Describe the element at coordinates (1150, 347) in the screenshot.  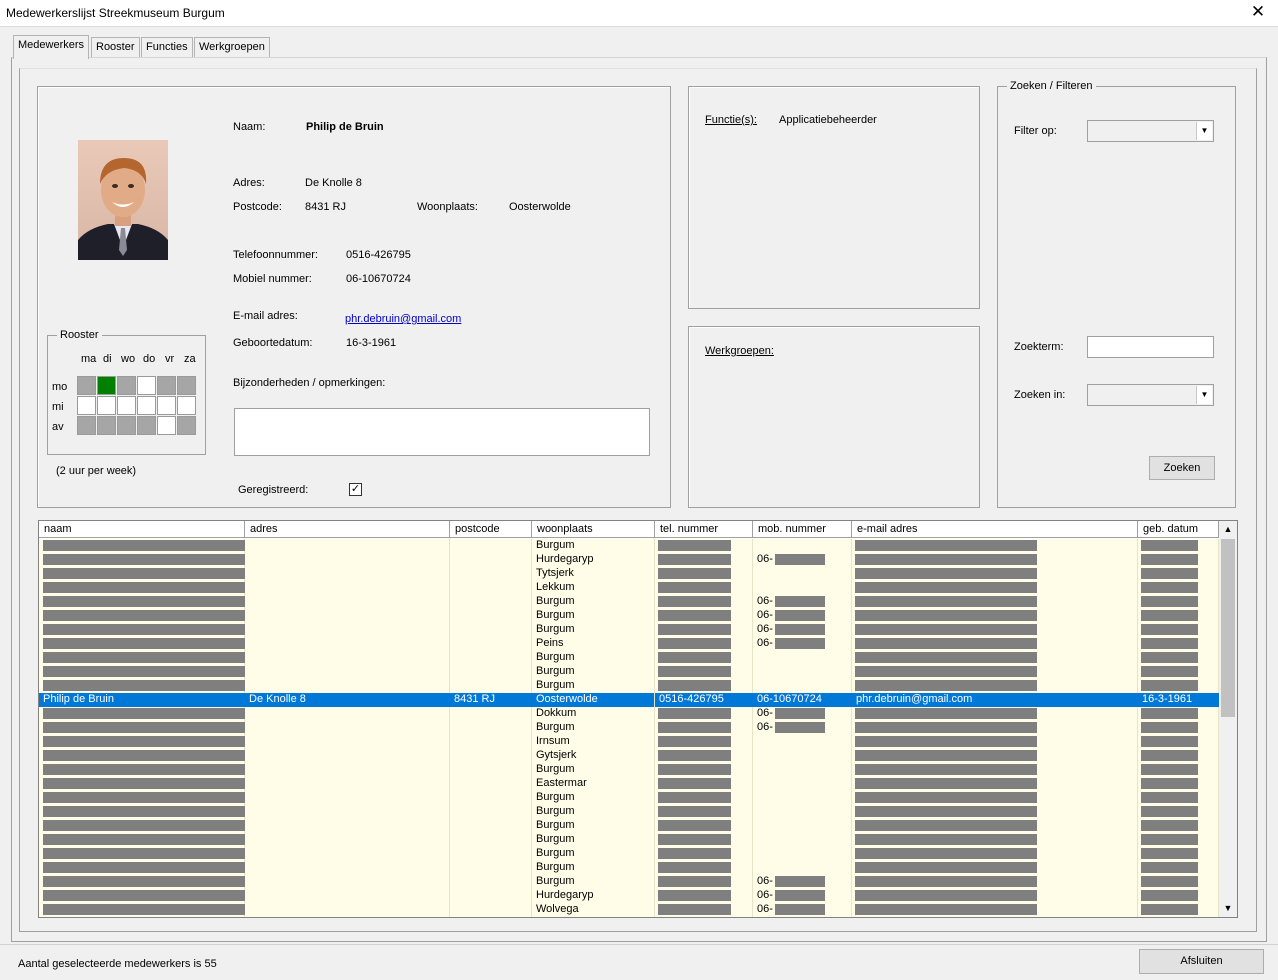
I see `zoekterm-input` at that location.